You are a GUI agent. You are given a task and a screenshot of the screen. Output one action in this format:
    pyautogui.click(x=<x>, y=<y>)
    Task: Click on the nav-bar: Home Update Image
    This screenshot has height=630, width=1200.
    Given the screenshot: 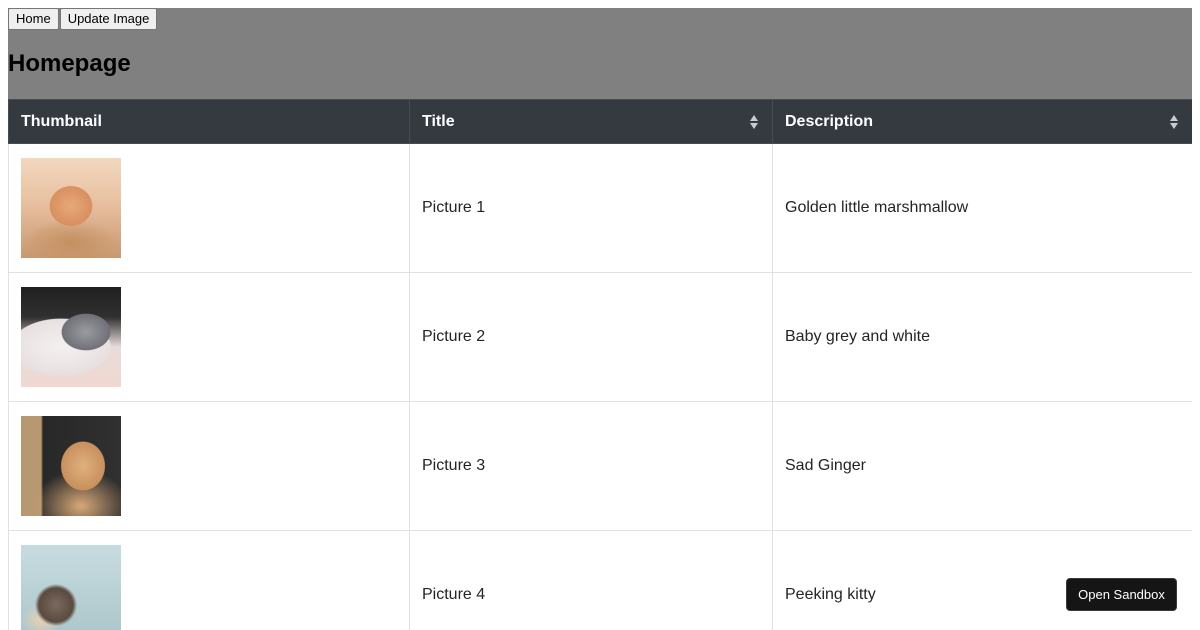 What is the action you would take?
    pyautogui.click(x=83, y=19)
    